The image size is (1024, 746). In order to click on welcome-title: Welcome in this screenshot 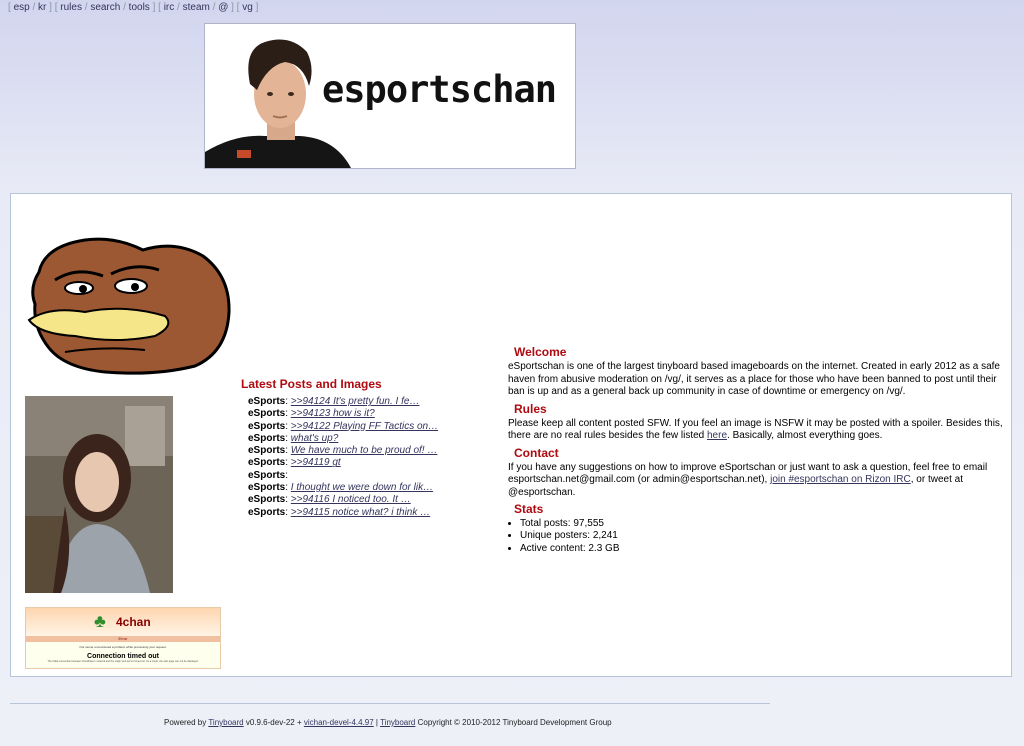, I will do `click(540, 352)`.